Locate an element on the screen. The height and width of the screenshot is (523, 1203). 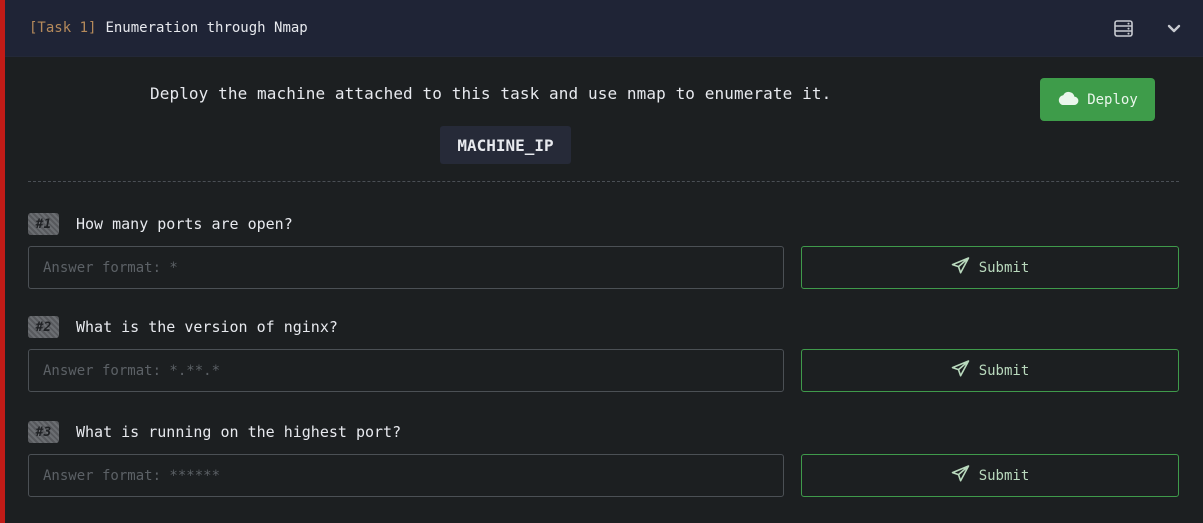
question-1: #1 How many ports are open? Submit is located at coordinates (603, 250).